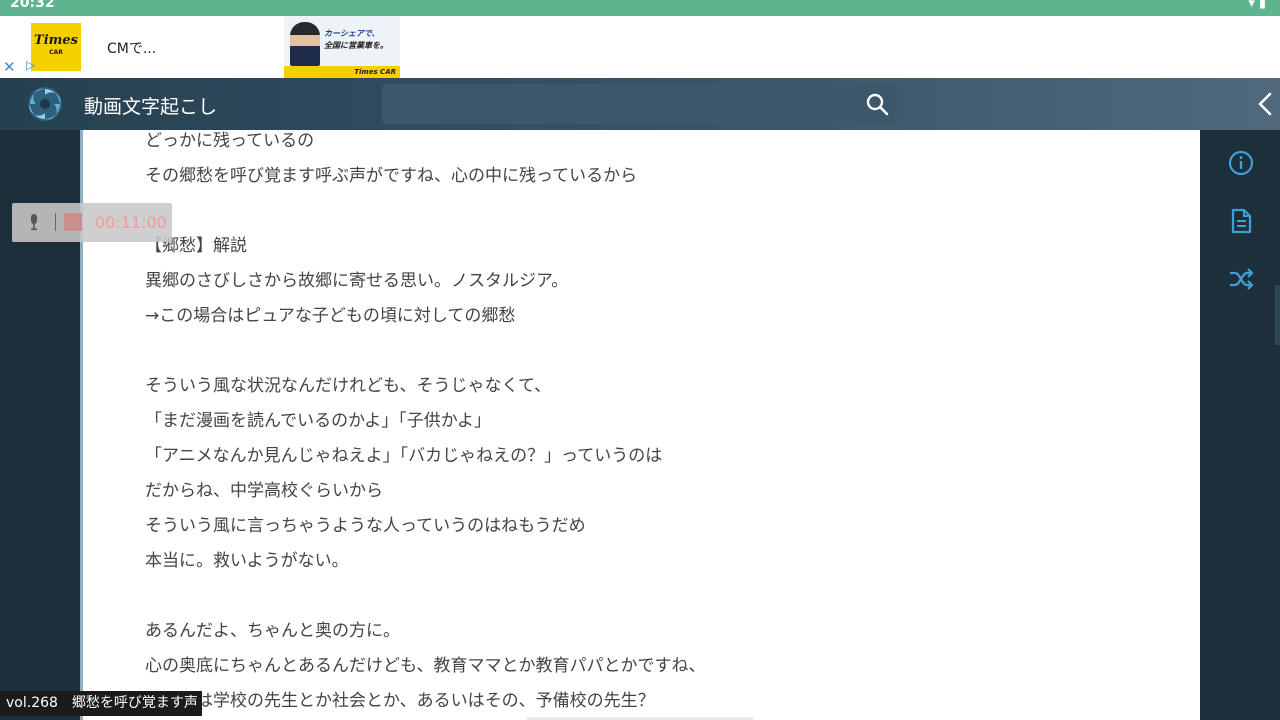 Image resolution: width=1280 pixels, height=720 pixels. I want to click on ad-image-text2: 全国に営業車を。, so click(356, 45).